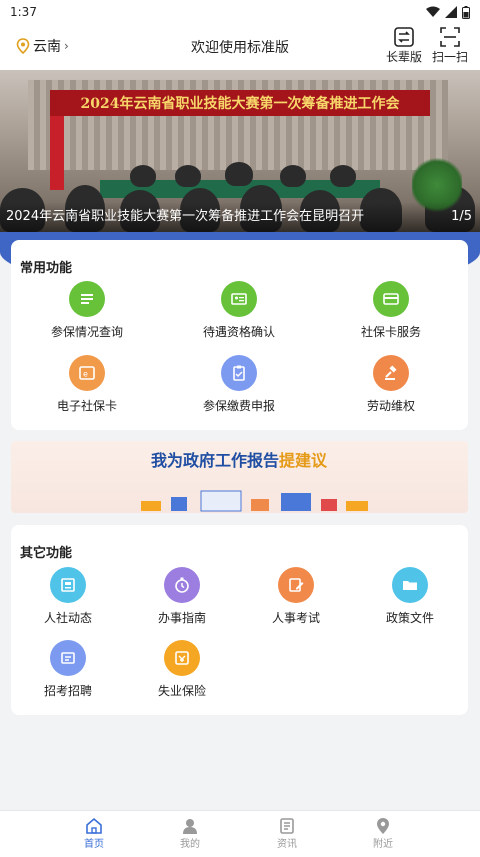  Describe the element at coordinates (87, 299) in the screenshot. I see `list-icon` at that location.